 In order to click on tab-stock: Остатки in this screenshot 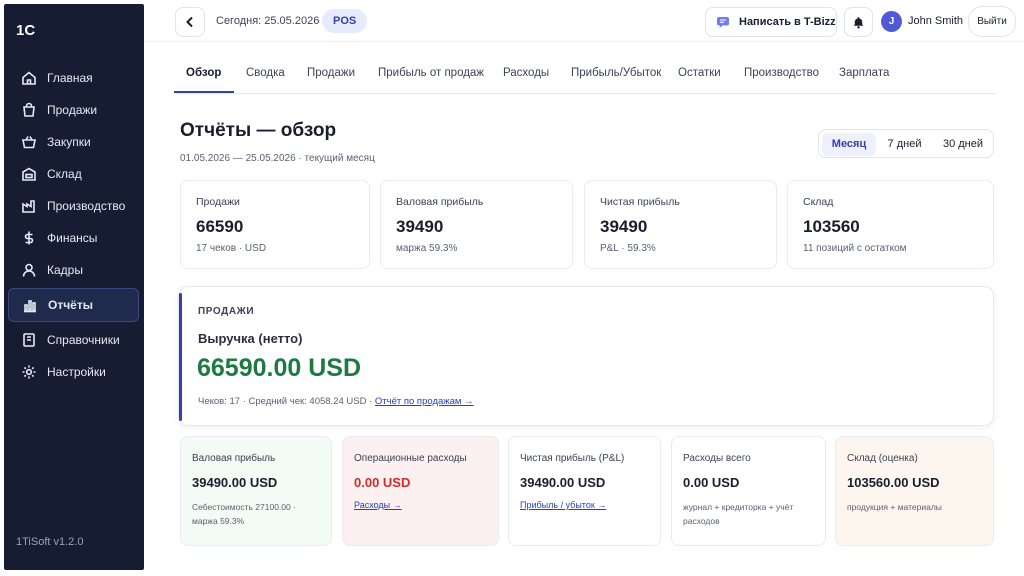, I will do `click(699, 73)`.